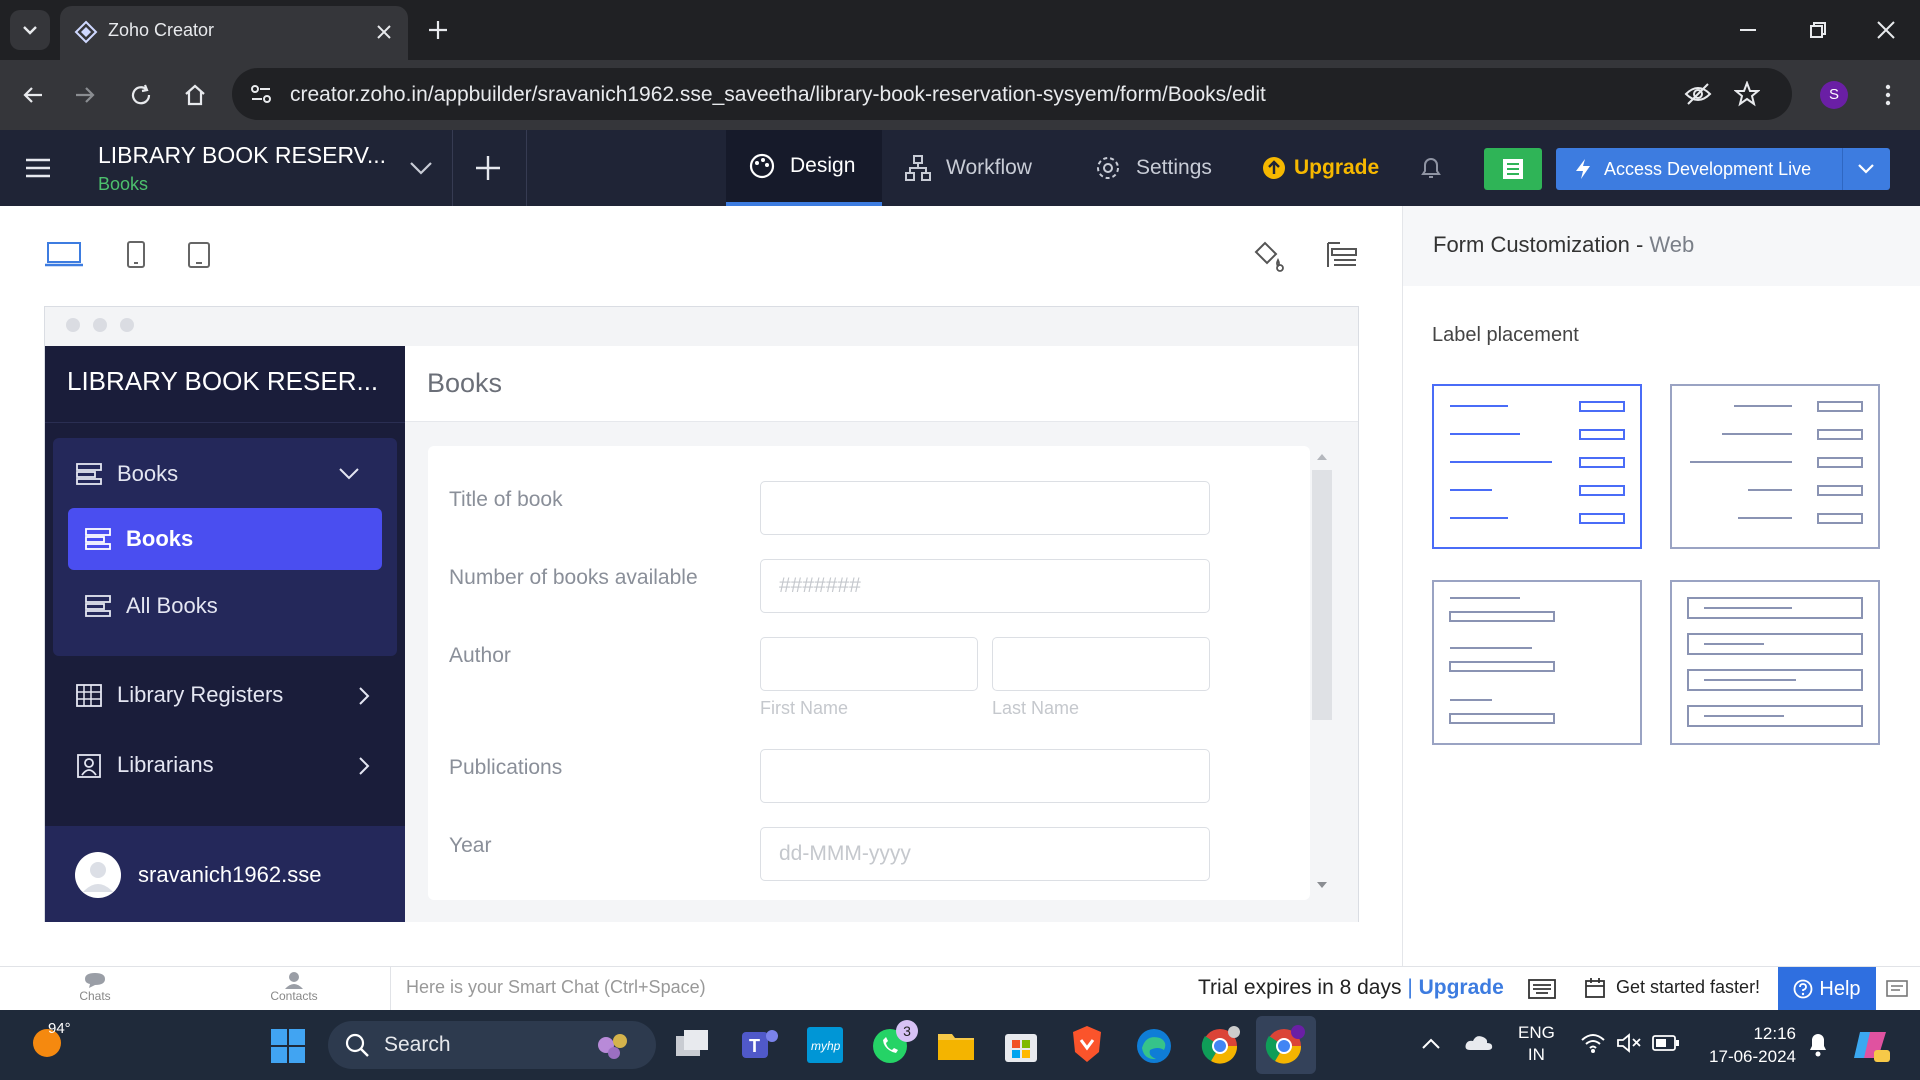 The image size is (1920, 1080). I want to click on bell-icon, so click(1431, 168).